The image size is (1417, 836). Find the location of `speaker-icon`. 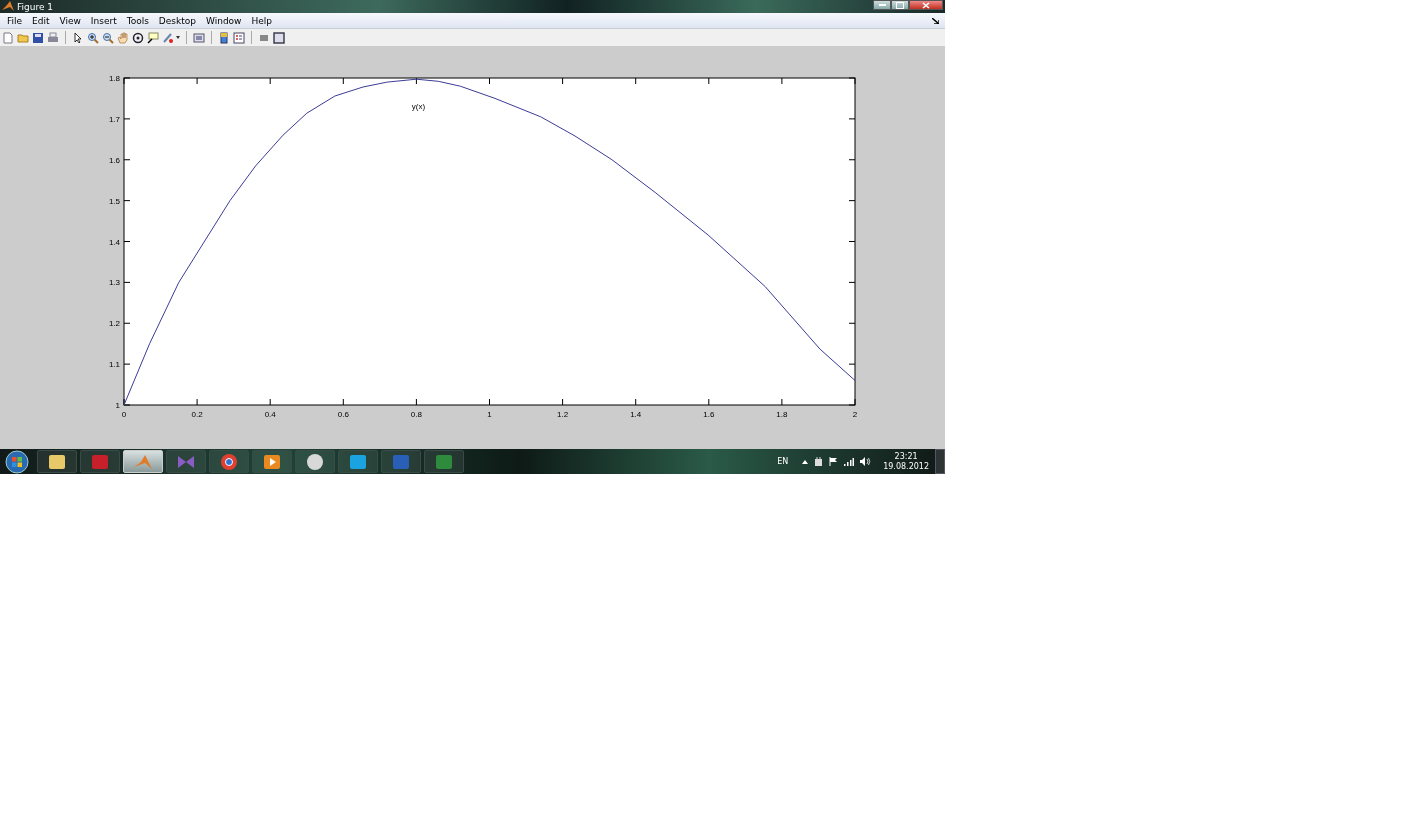

speaker-icon is located at coordinates (866, 461).